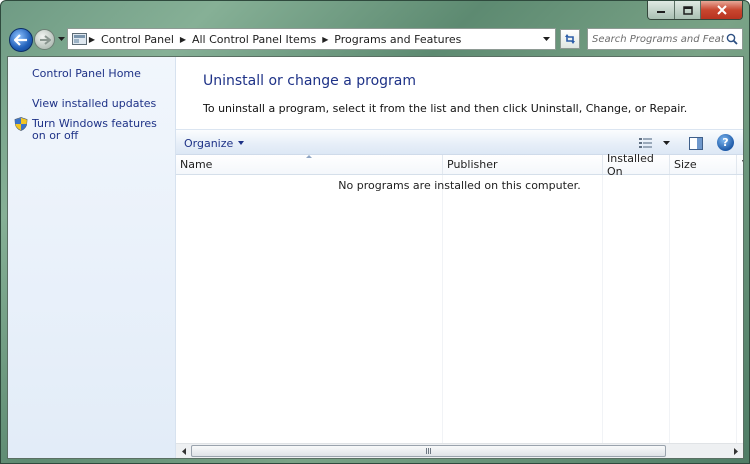  Describe the element at coordinates (209, 143) in the screenshot. I see `organize-label: Organize` at that location.